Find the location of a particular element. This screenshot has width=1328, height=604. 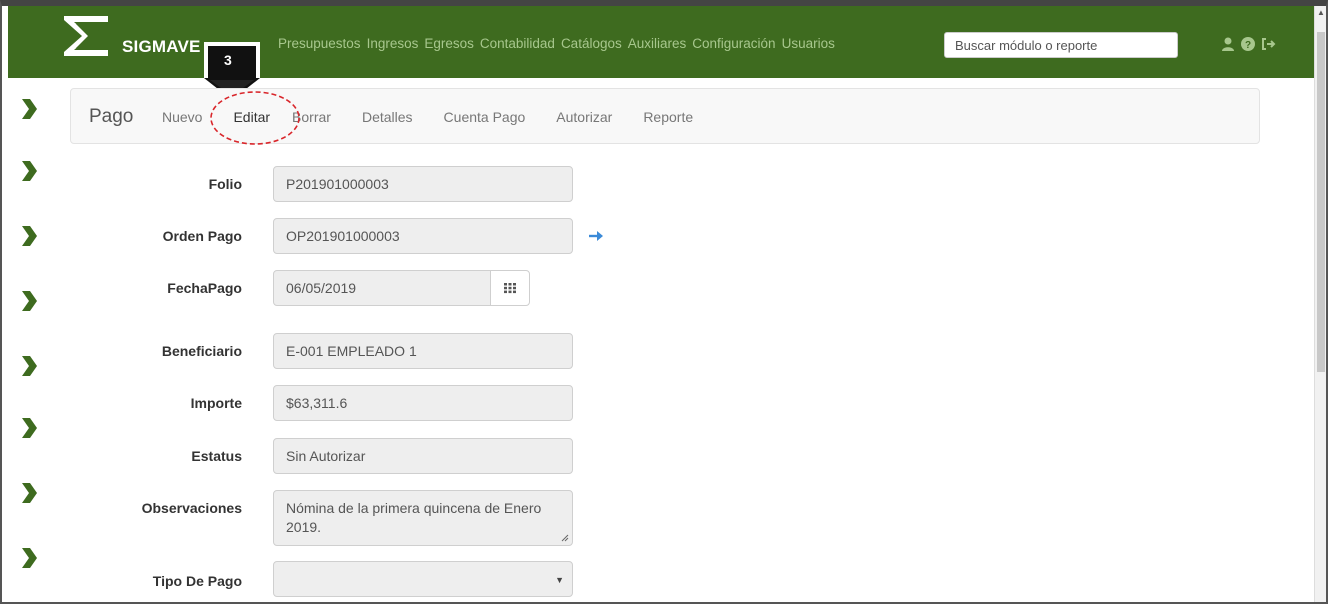

estatus-label: Estatus is located at coordinates (216, 456).